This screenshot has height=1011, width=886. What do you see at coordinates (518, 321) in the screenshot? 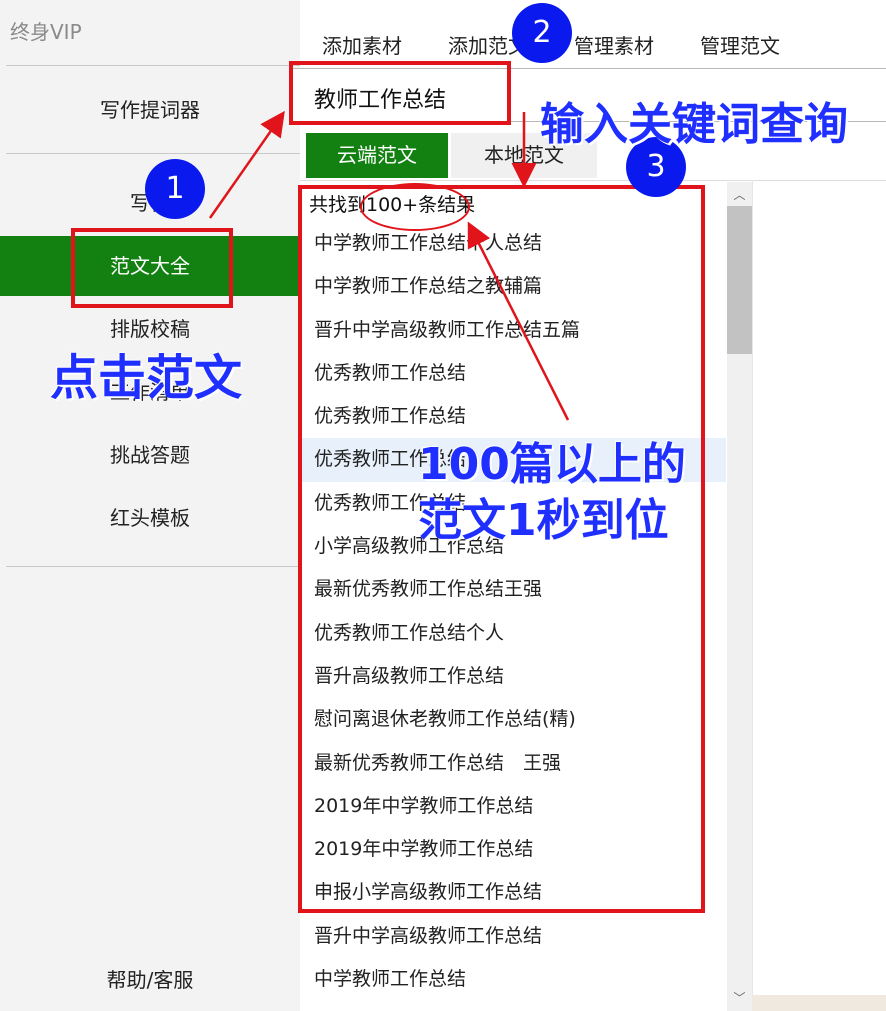
I see `arrow-to-count` at bounding box center [518, 321].